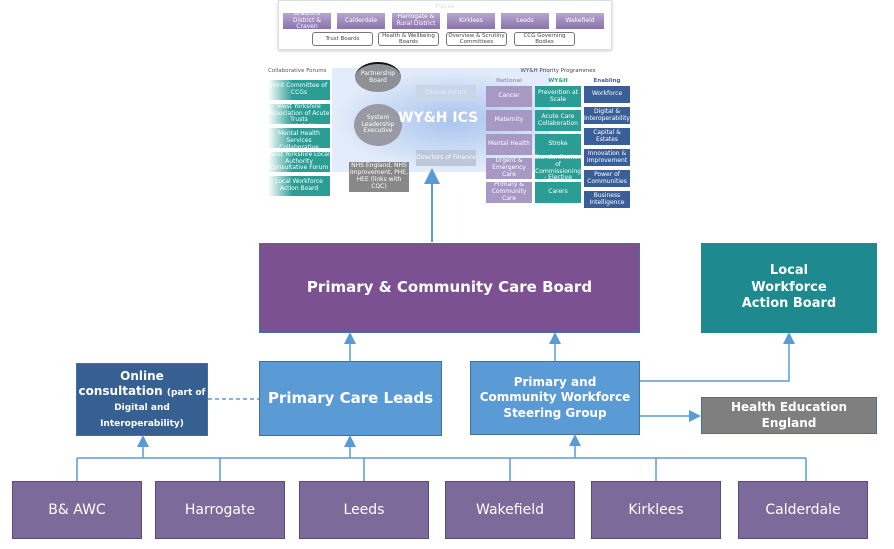 The height and width of the screenshot is (549, 894). Describe the element at coordinates (717, 357) in the screenshot. I see `arrow-steering-to-lwab` at that location.